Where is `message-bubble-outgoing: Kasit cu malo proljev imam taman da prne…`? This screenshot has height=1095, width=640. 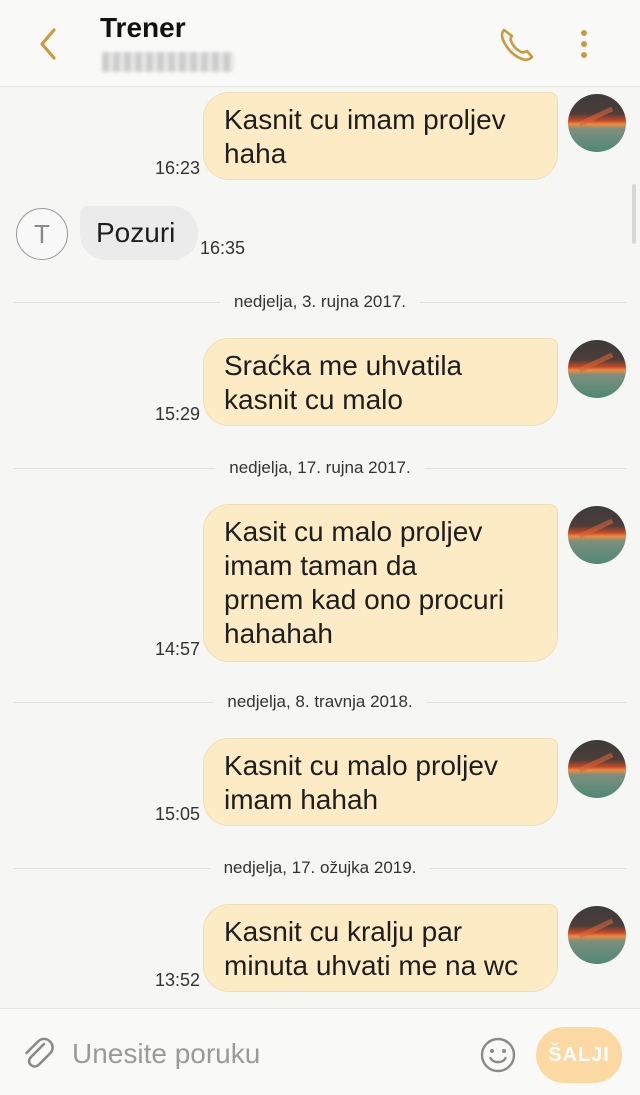
message-bubble-outgoing: Kasit cu malo proljev imam taman da prne… is located at coordinates (380, 583).